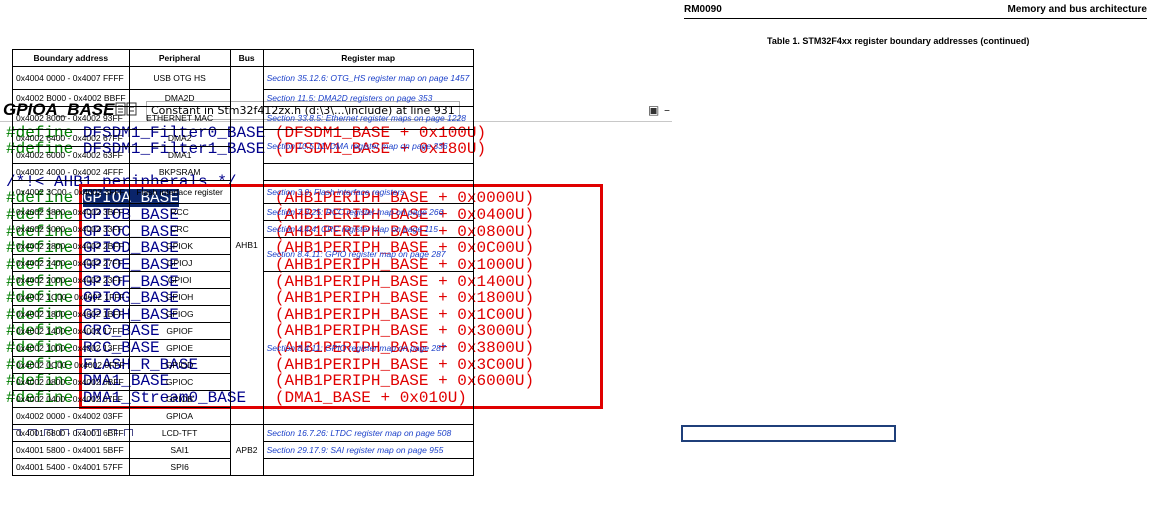 This screenshot has width=1155, height=512. What do you see at coordinates (71, 78) in the screenshot?
I see `boundary-address-cell: 0x4004 0000 - 0x4007 FFFF` at bounding box center [71, 78].